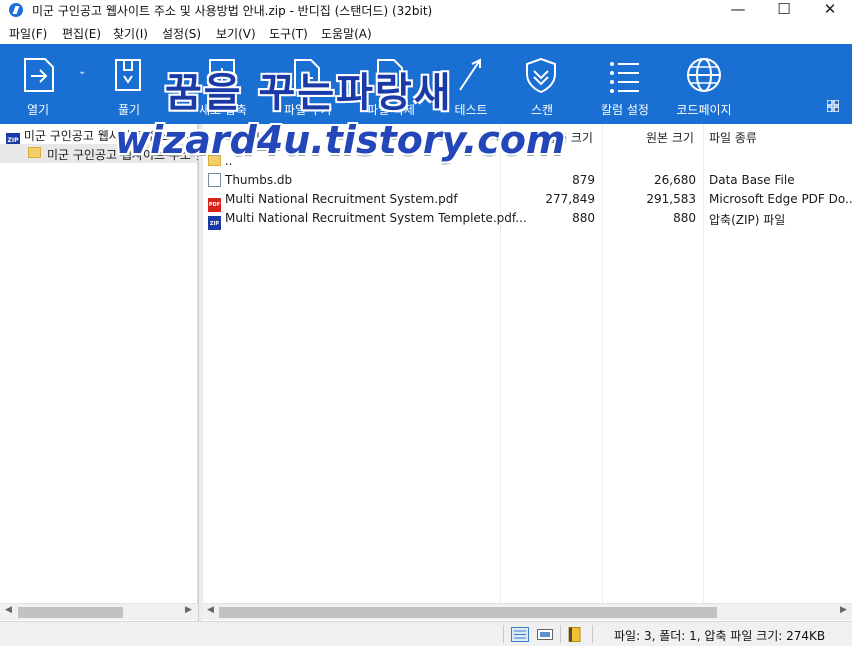 The height and width of the screenshot is (646, 852). Describe the element at coordinates (542, 110) in the screenshot. I see `scan-label: 스캔` at that location.